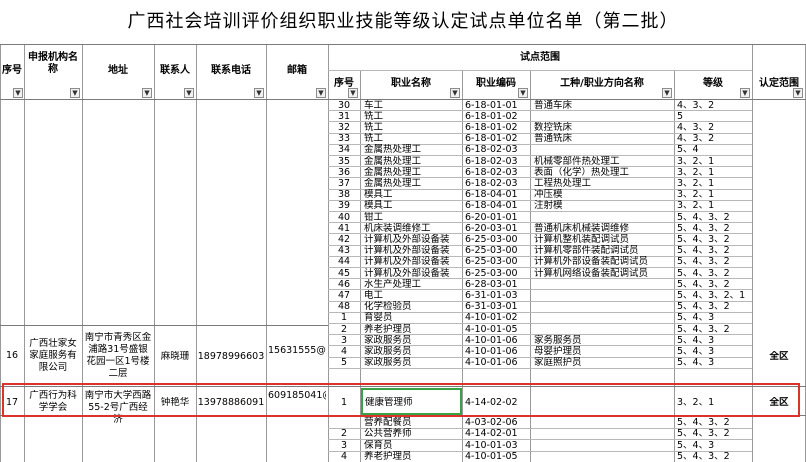 Image resolution: width=806 pixels, height=462 pixels. What do you see at coordinates (344, 239) in the screenshot?
I see `cell-no: 42` at bounding box center [344, 239].